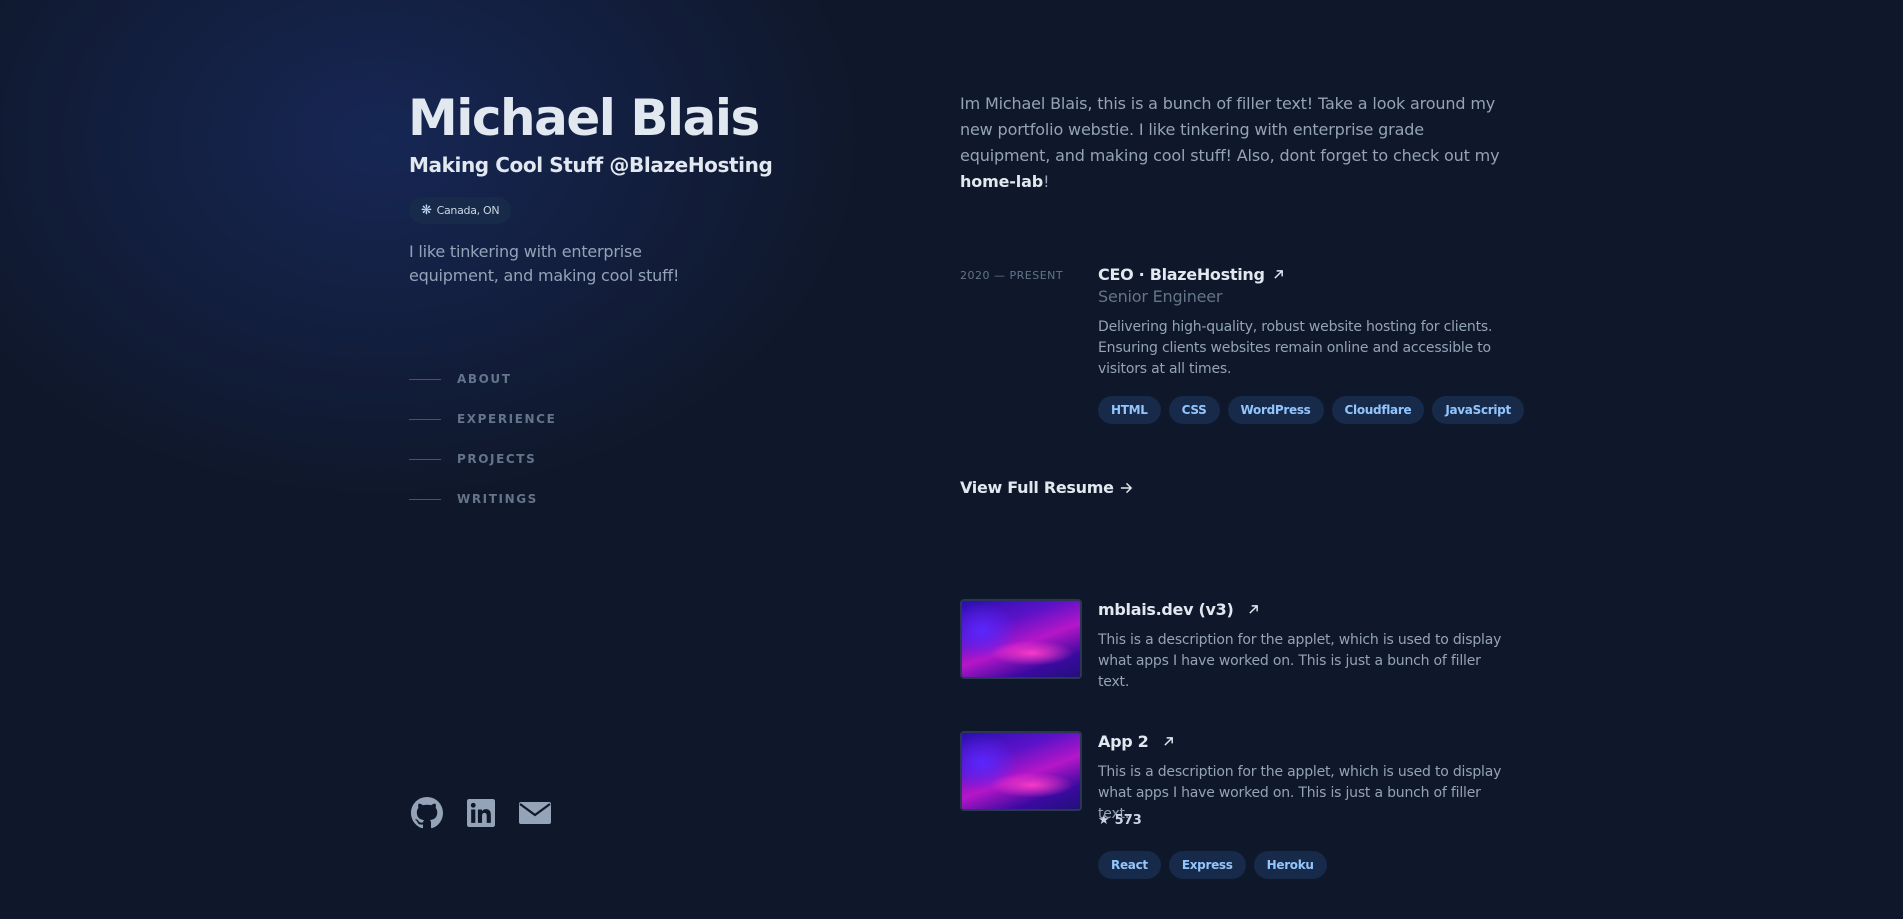 The width and height of the screenshot is (1903, 919). I want to click on nav-item-projects: PROJECTS, so click(482, 459).